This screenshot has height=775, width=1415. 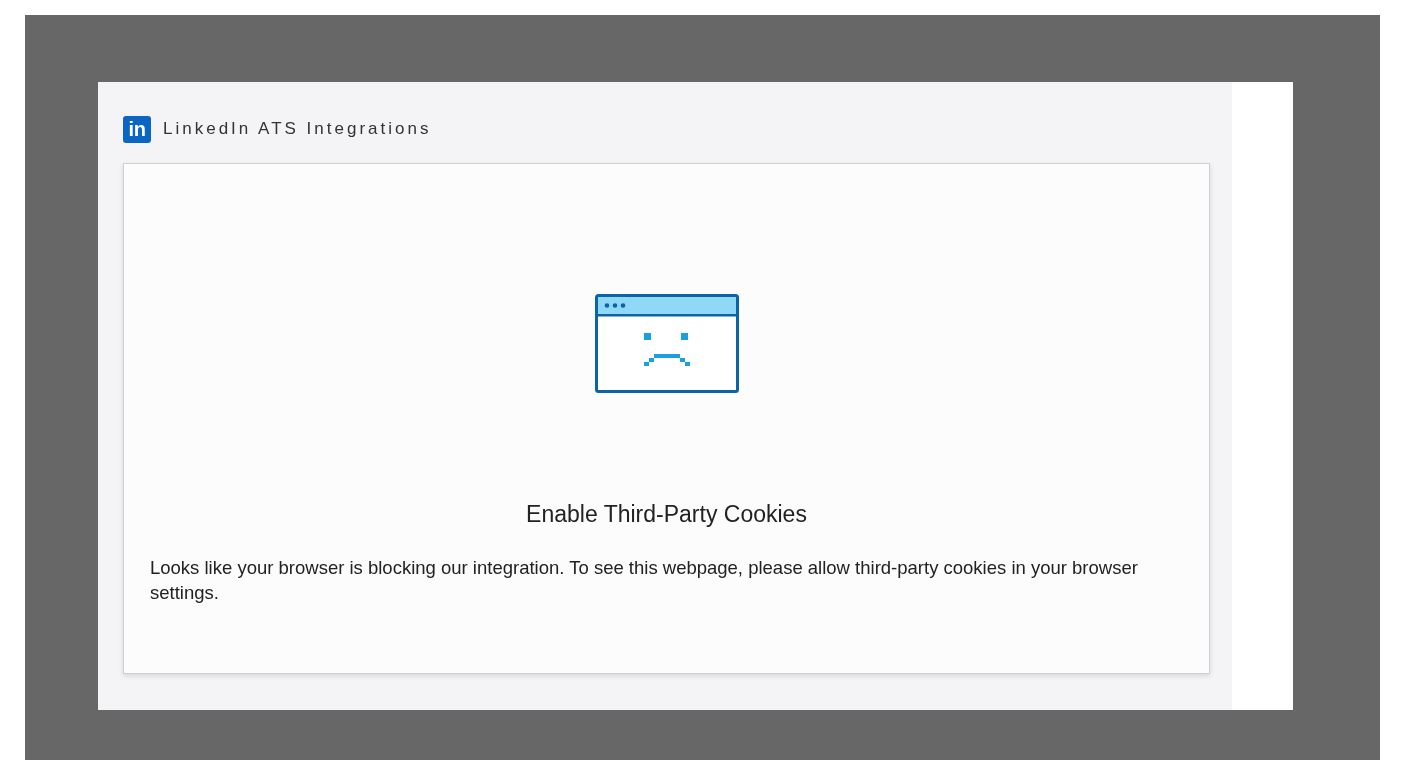 What do you see at coordinates (666, 343) in the screenshot?
I see `sad-browser-icon` at bounding box center [666, 343].